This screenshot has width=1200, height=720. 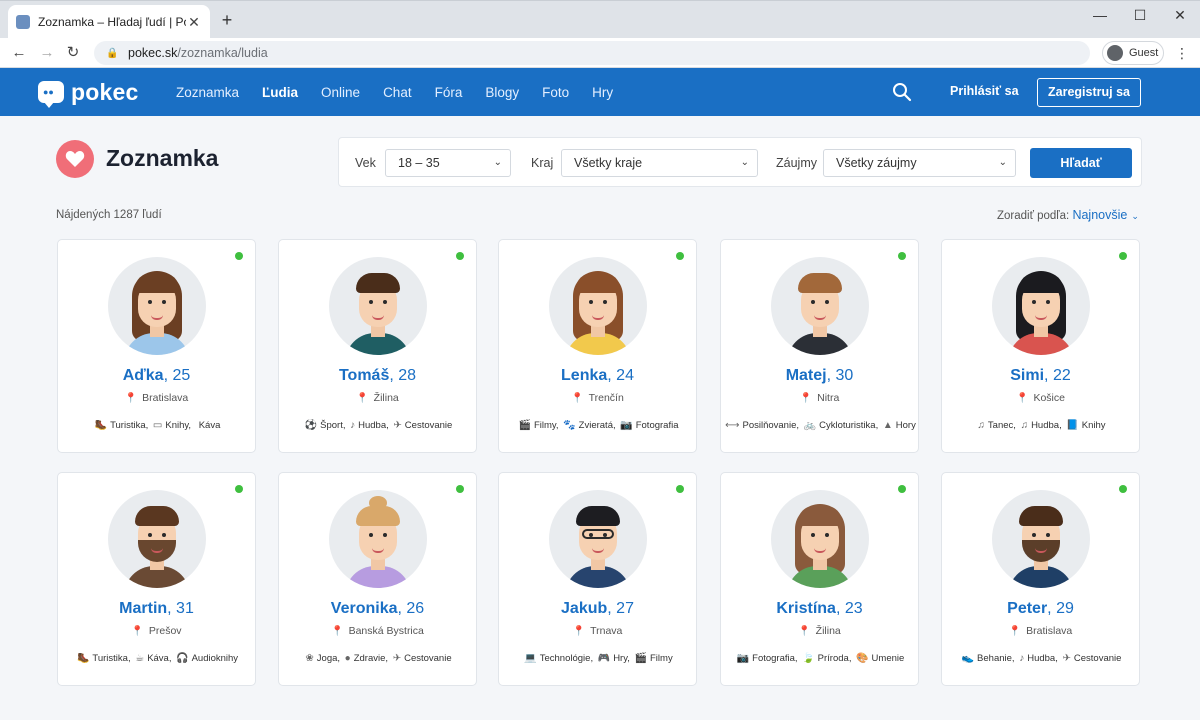 What do you see at coordinates (407, 375) in the screenshot?
I see `person-age: 28` at bounding box center [407, 375].